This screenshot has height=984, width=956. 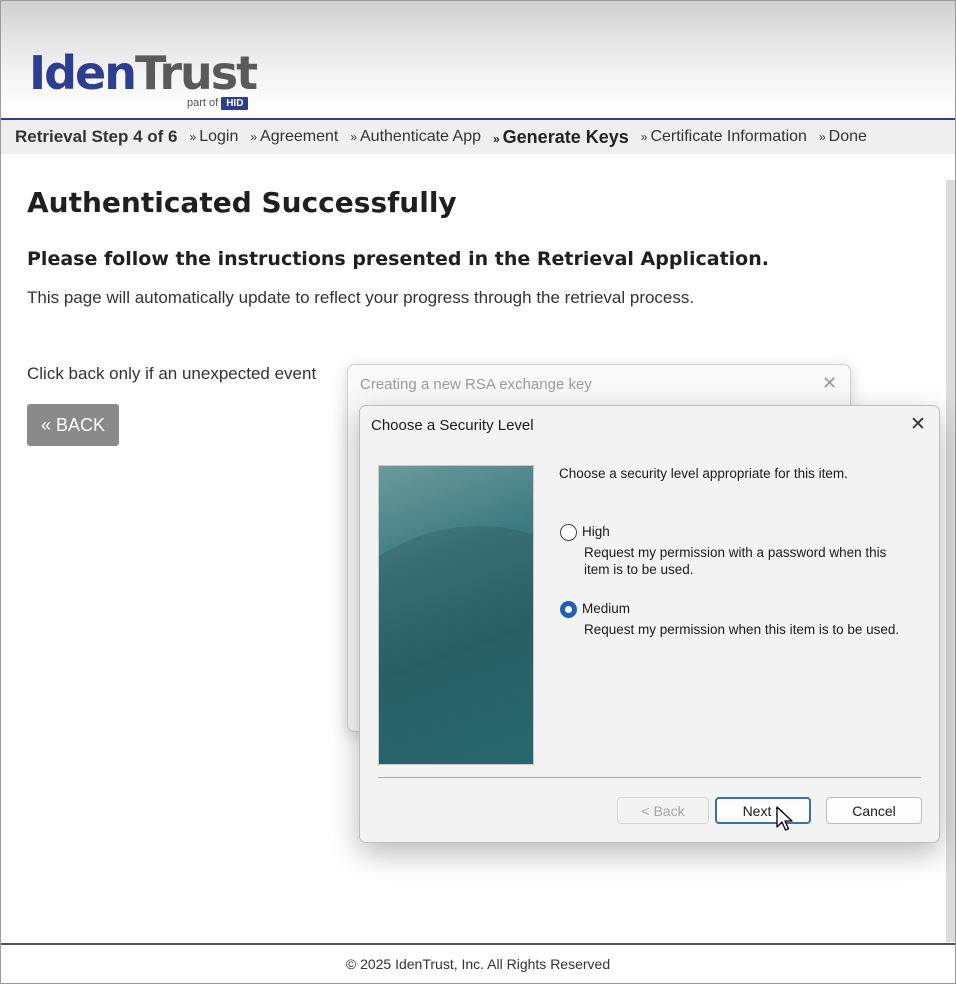 What do you see at coordinates (420, 136) in the screenshot?
I see `step-label: Authenticate App` at bounding box center [420, 136].